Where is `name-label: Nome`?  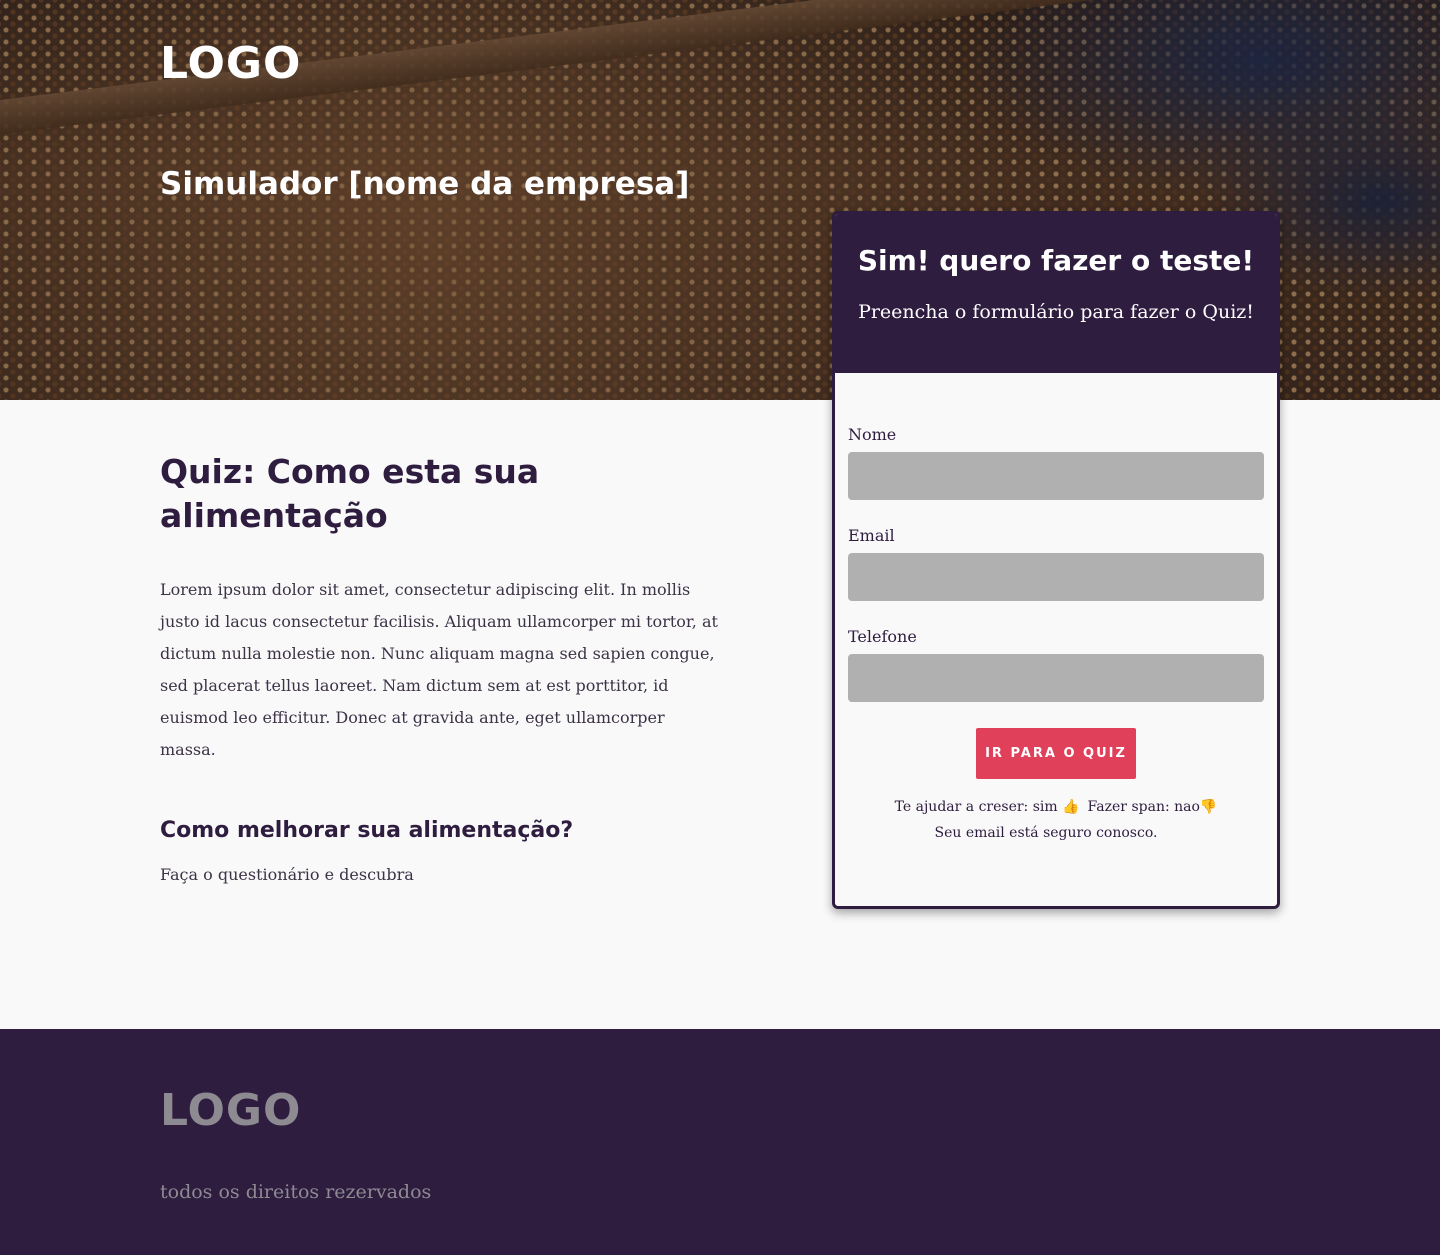 name-label: Nome is located at coordinates (872, 434).